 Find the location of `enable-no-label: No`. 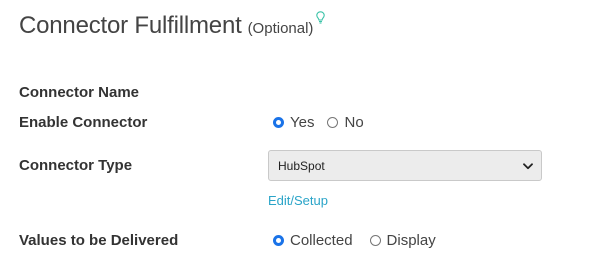

enable-no-label: No is located at coordinates (354, 122).